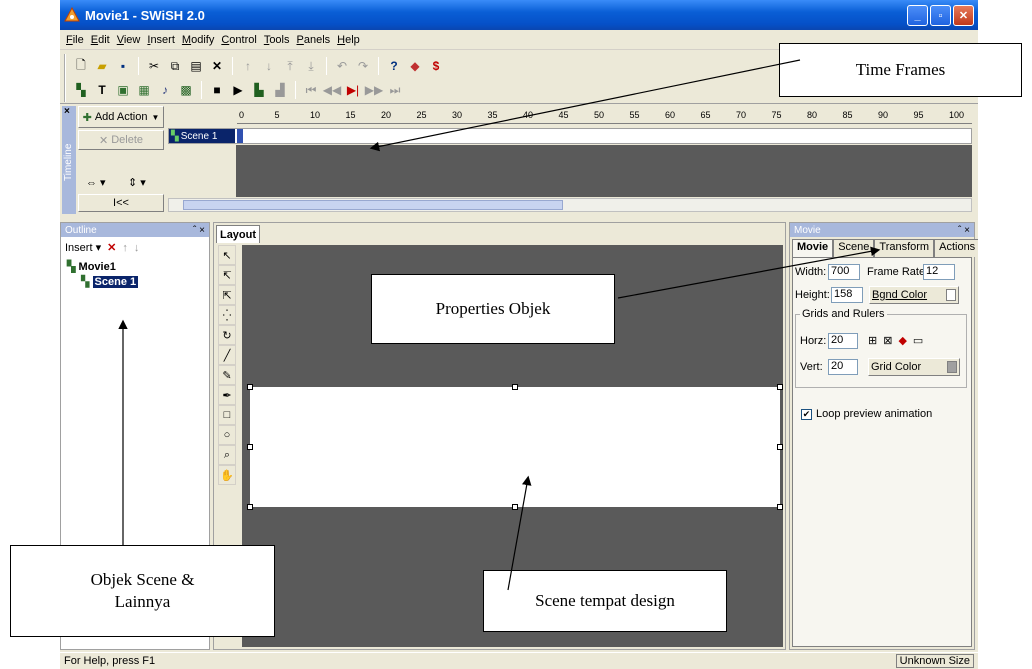 This screenshot has width=1032, height=669. I want to click on timeline-scene-label: ▚ Scene 1, so click(202, 136).